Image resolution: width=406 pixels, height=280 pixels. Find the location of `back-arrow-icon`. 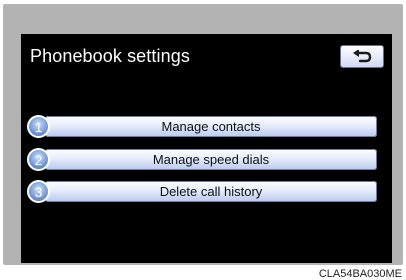

back-arrow-icon is located at coordinates (362, 55).